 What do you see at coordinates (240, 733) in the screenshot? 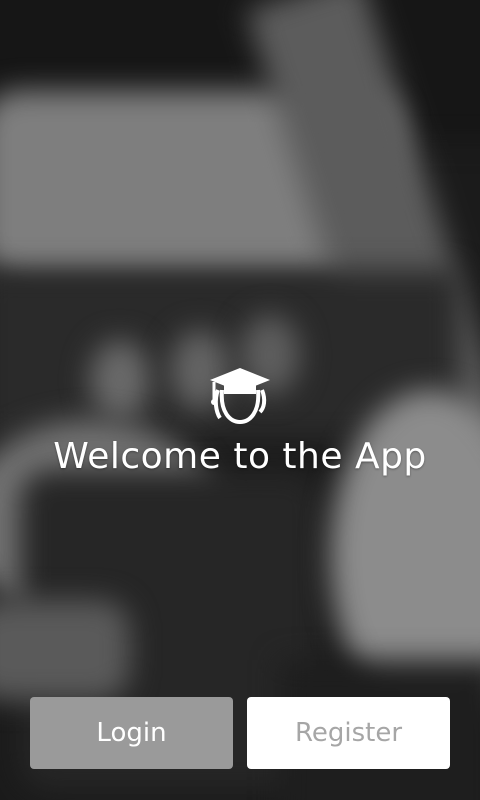
I see `auth-actions: Login Register` at bounding box center [240, 733].